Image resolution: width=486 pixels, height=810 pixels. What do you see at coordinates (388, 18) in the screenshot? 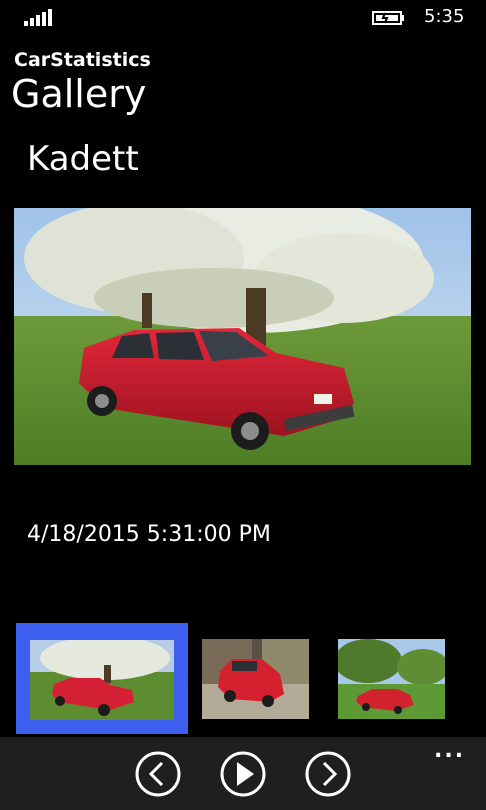
I see `battery-charging-icon` at bounding box center [388, 18].